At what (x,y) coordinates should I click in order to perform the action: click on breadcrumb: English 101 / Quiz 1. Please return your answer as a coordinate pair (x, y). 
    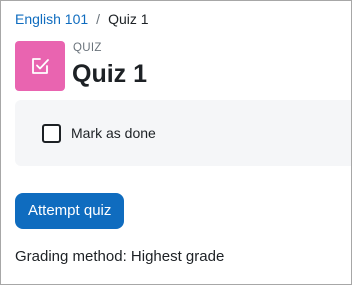
    Looking at the image, I should click on (82, 19).